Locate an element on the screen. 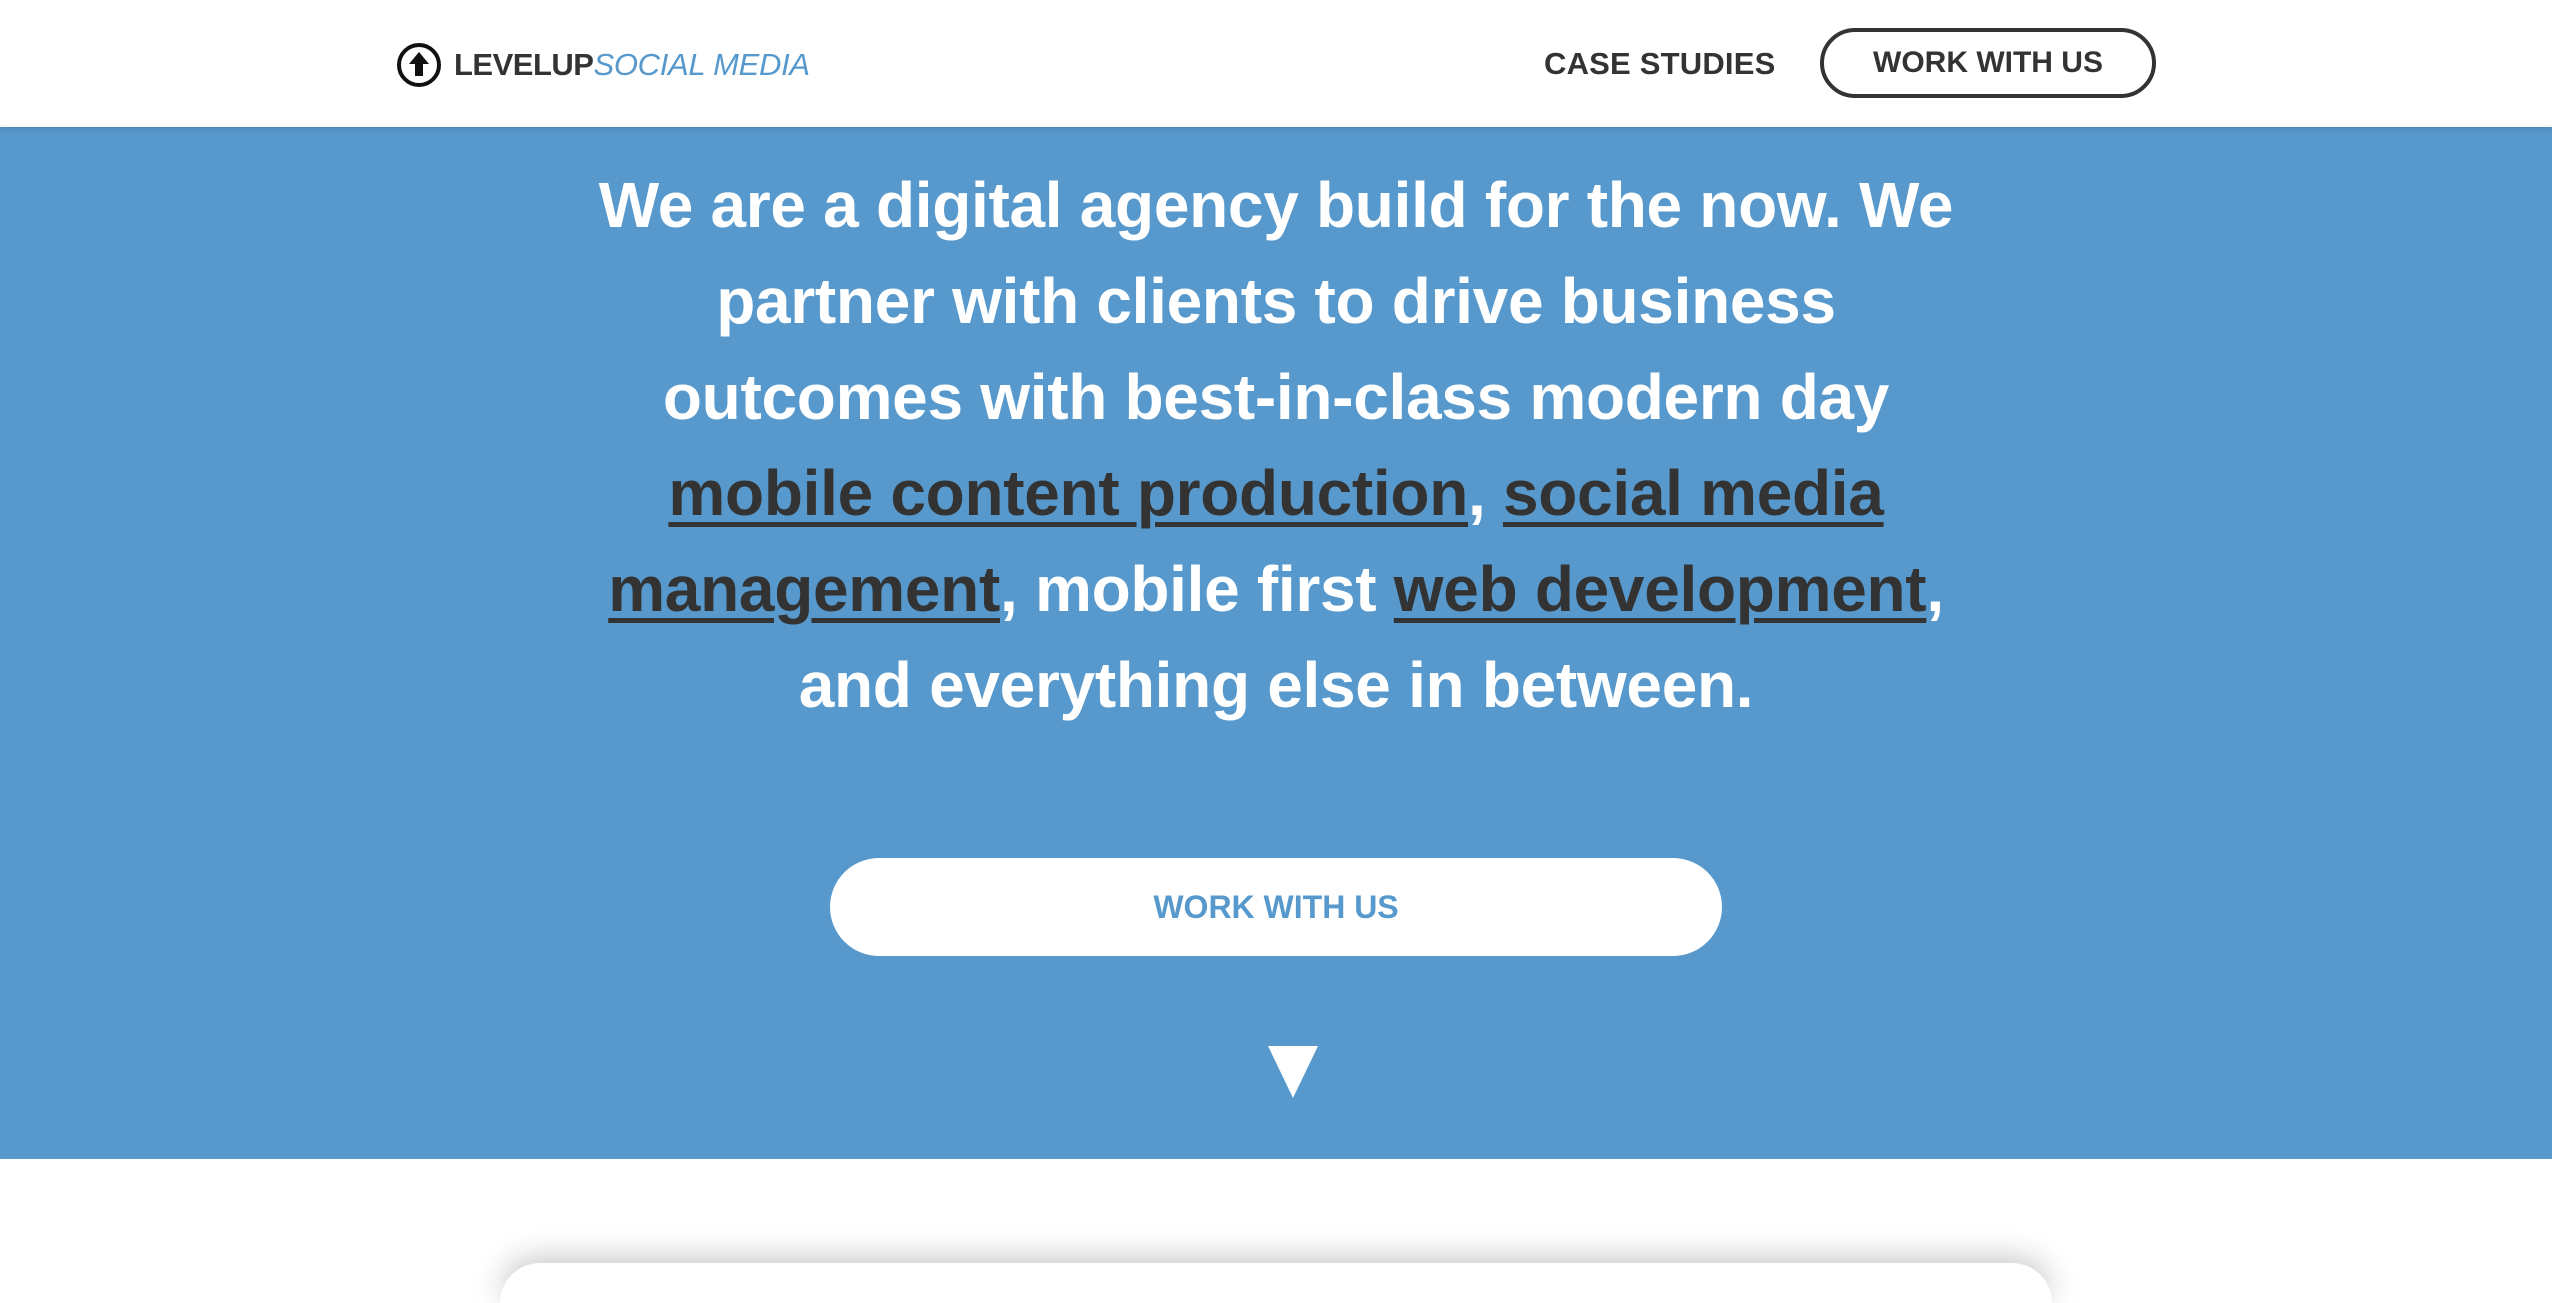  nav-work-with-us-button: WORK WITH US is located at coordinates (1988, 63).